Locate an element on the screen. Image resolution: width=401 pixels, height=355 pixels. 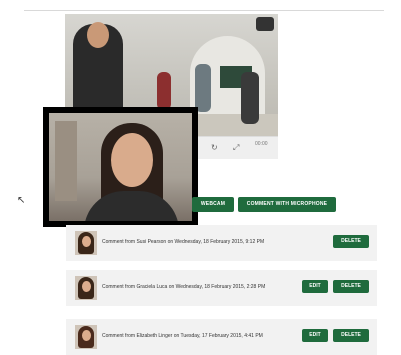
webcam-preview is located at coordinates (120, 167).